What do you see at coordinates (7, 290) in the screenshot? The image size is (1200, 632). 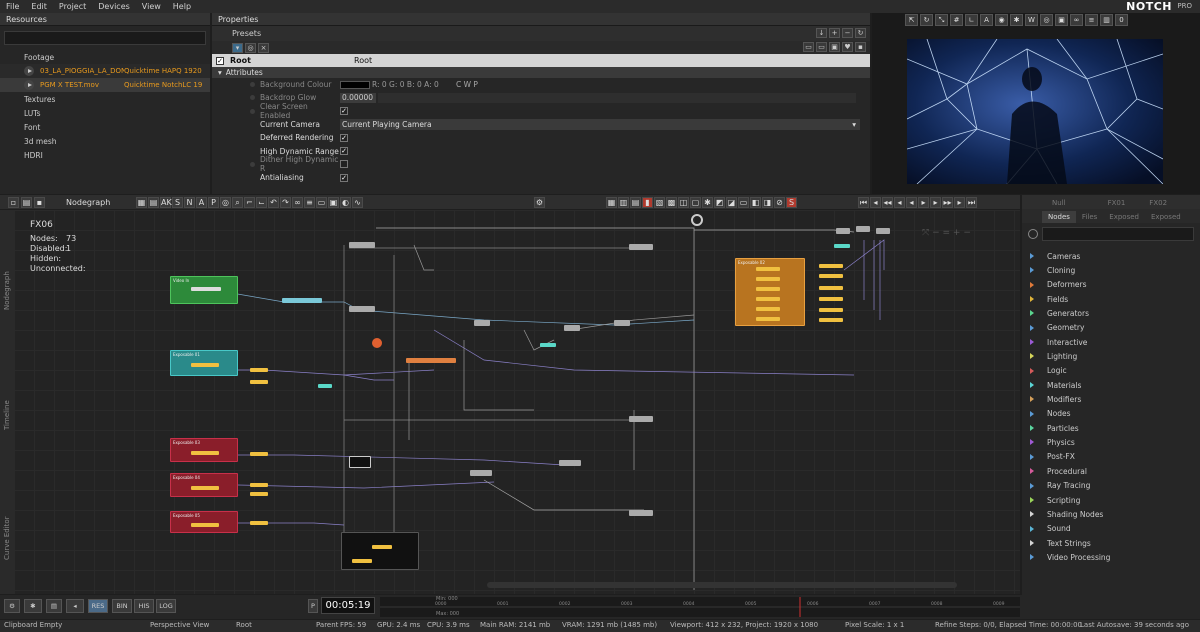 I see `side-tab-nodegraph: Nodegraph` at bounding box center [7, 290].